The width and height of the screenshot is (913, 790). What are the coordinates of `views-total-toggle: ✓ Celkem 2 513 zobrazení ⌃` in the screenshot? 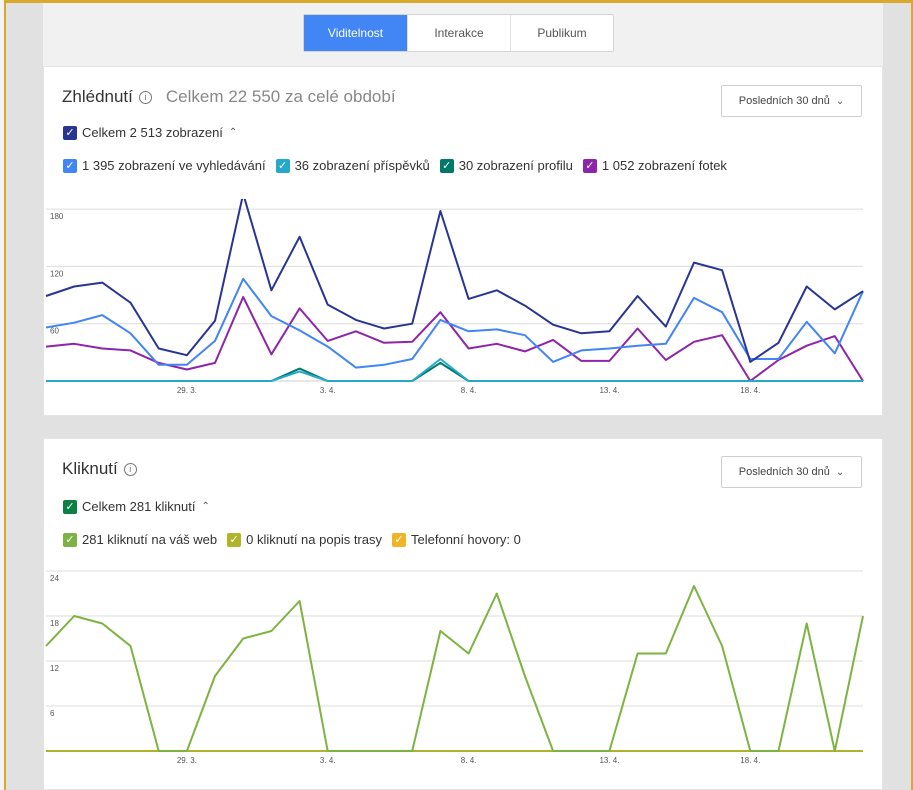 It's located at (150, 132).